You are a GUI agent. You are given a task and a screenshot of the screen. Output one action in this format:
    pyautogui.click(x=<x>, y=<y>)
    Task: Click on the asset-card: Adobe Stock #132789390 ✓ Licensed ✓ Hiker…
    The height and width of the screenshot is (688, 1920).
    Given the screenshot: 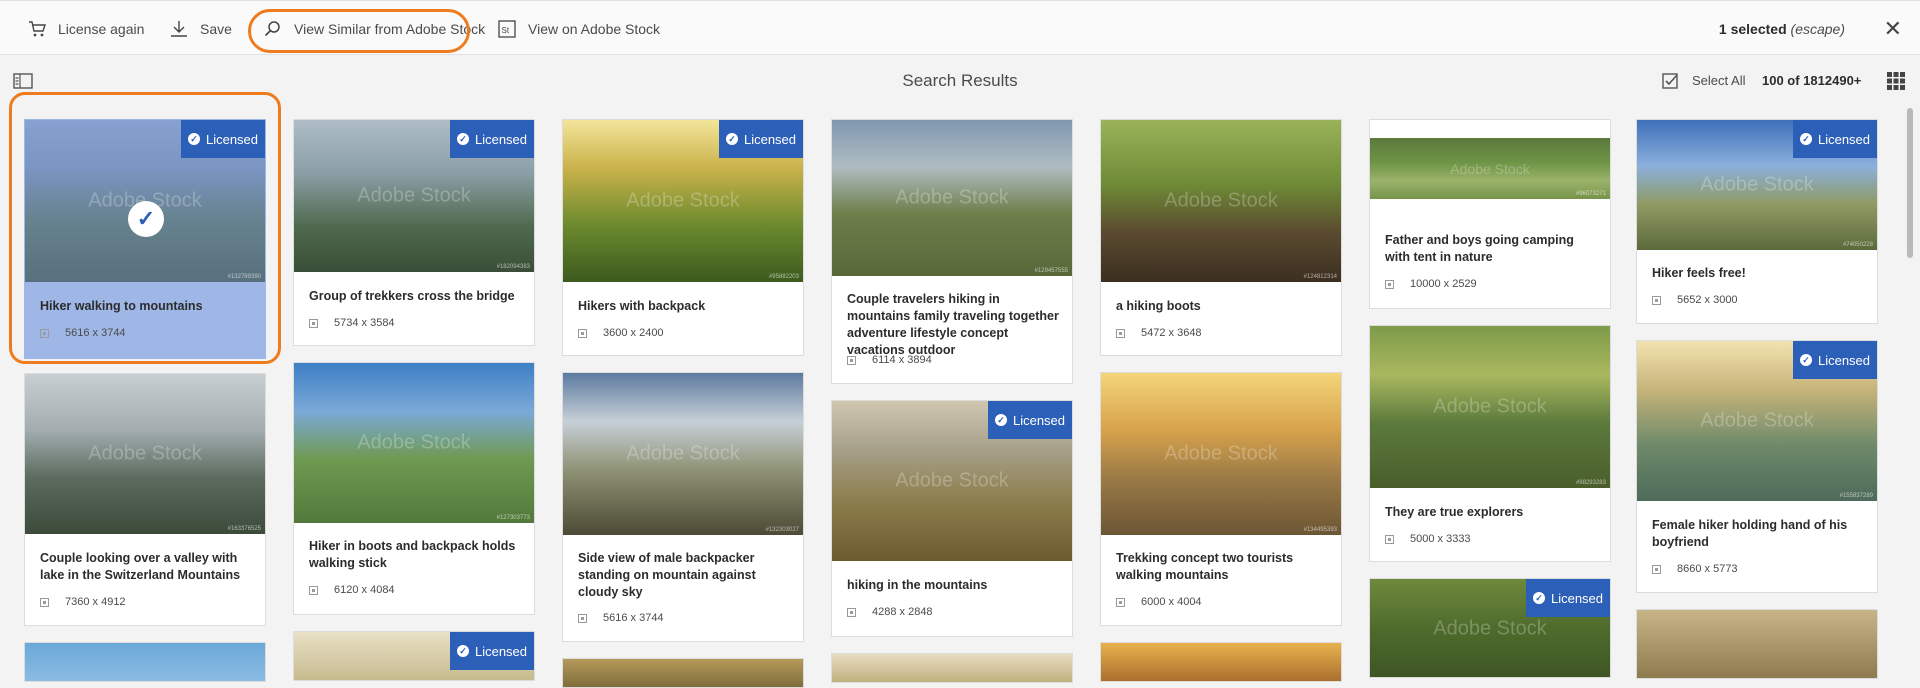 What is the action you would take?
    pyautogui.click(x=145, y=239)
    